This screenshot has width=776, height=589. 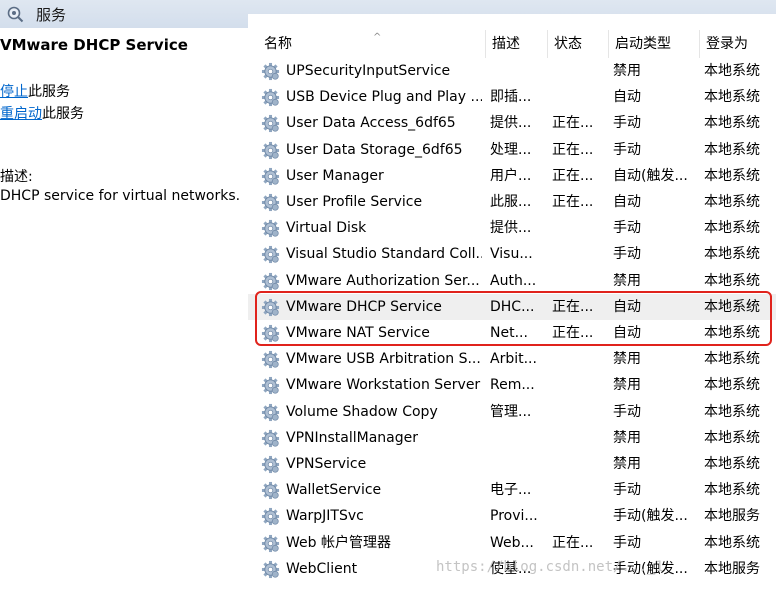 I want to click on sort-ascending-icon: ^, so click(x=377, y=37).